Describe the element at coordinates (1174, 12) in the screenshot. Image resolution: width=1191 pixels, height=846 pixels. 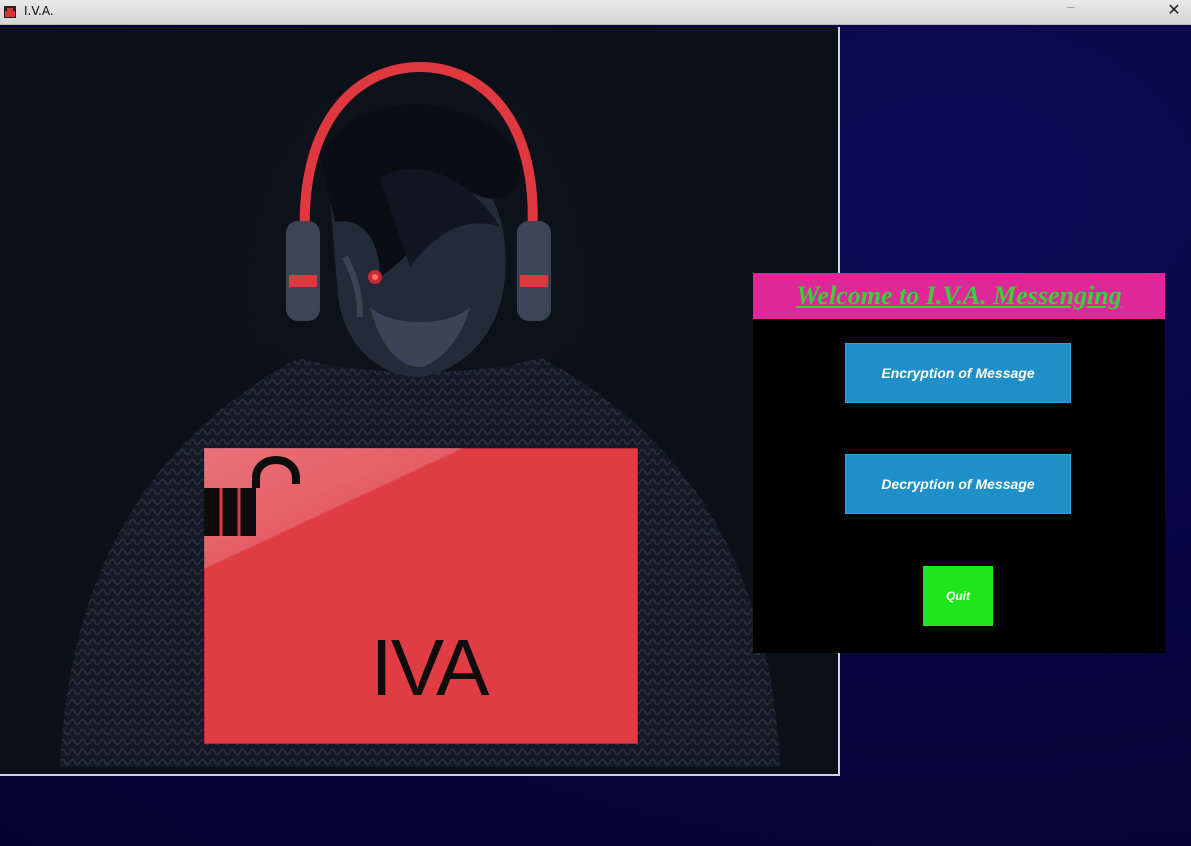
I see `close-button: ✕` at that location.